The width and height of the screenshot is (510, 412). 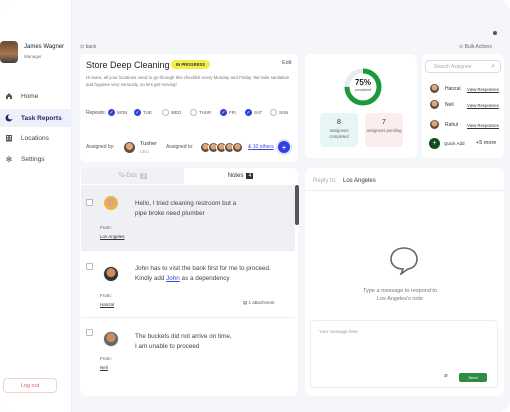 What do you see at coordinates (359, 181) in the screenshot?
I see `reply-to-location: Los Angeles` at bounding box center [359, 181].